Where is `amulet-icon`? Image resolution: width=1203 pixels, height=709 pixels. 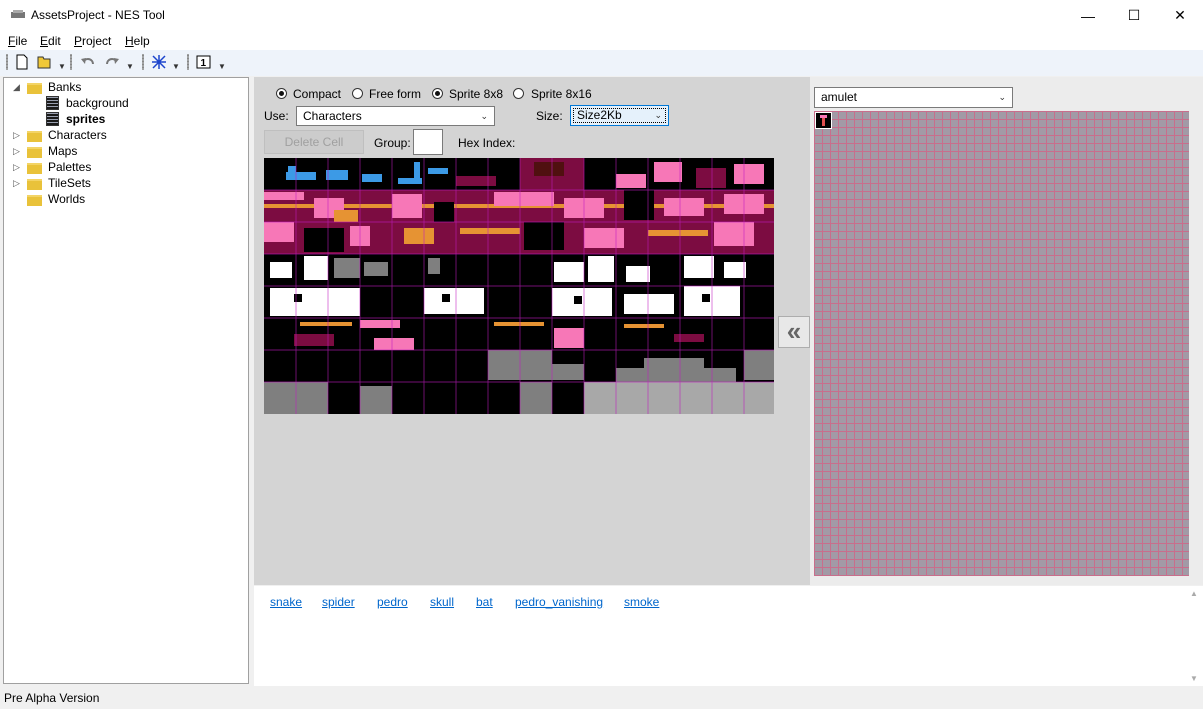
amulet-icon is located at coordinates (823, 120).